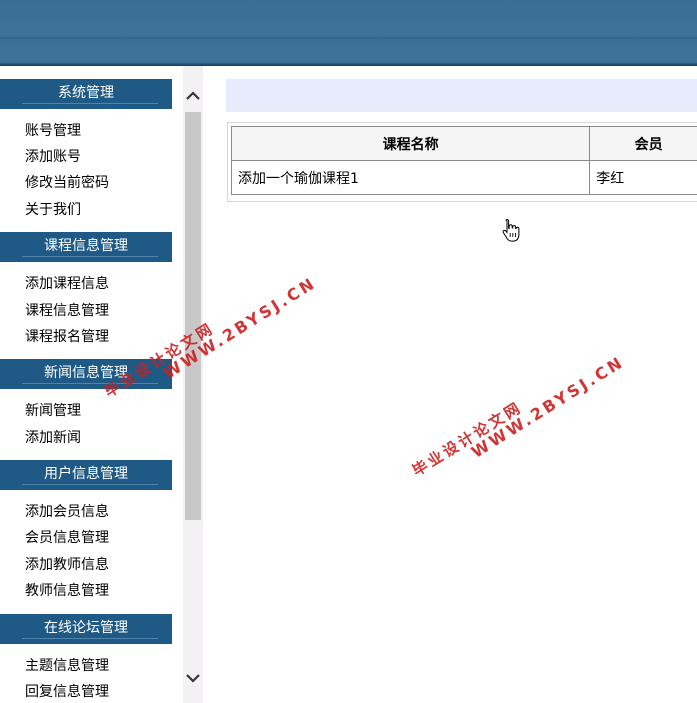 This screenshot has height=703, width=697. I want to click on cell-member: 李红, so click(643, 177).